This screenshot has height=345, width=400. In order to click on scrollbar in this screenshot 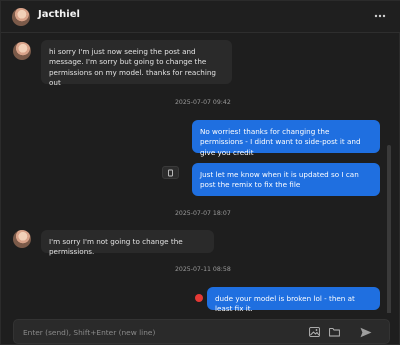, I will do `click(389, 229)`.